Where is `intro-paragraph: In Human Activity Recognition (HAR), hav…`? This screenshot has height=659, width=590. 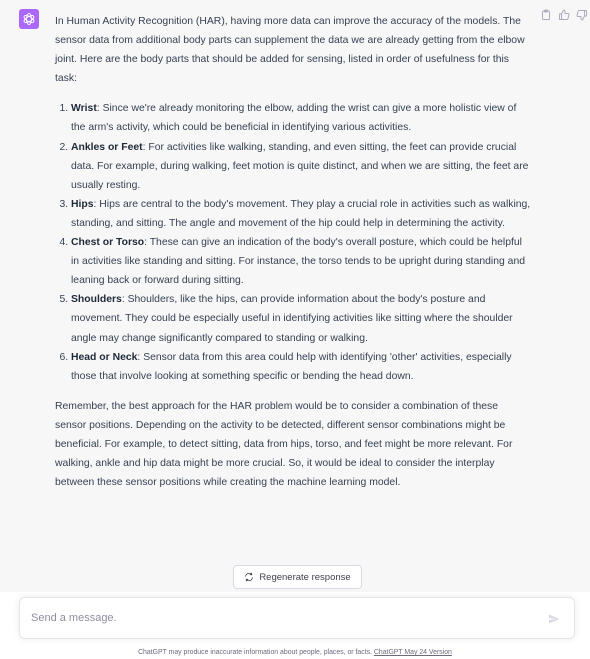
intro-paragraph: In Human Activity Recognition (HAR), hav… is located at coordinates (290, 50).